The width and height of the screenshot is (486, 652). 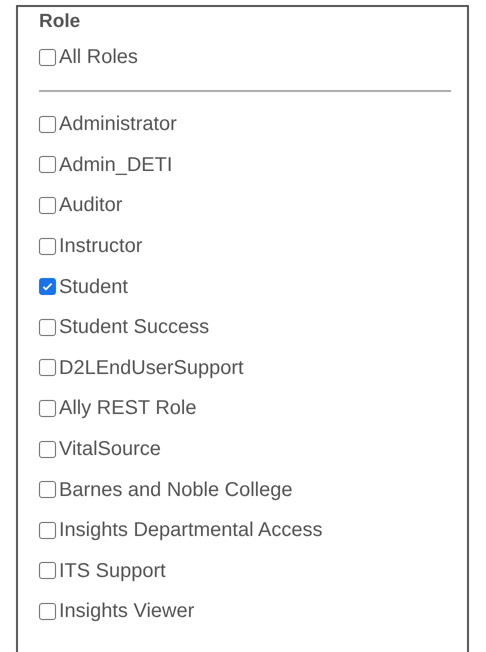 I want to click on checkbox-label: Insights Departmental Access, so click(x=190, y=530).